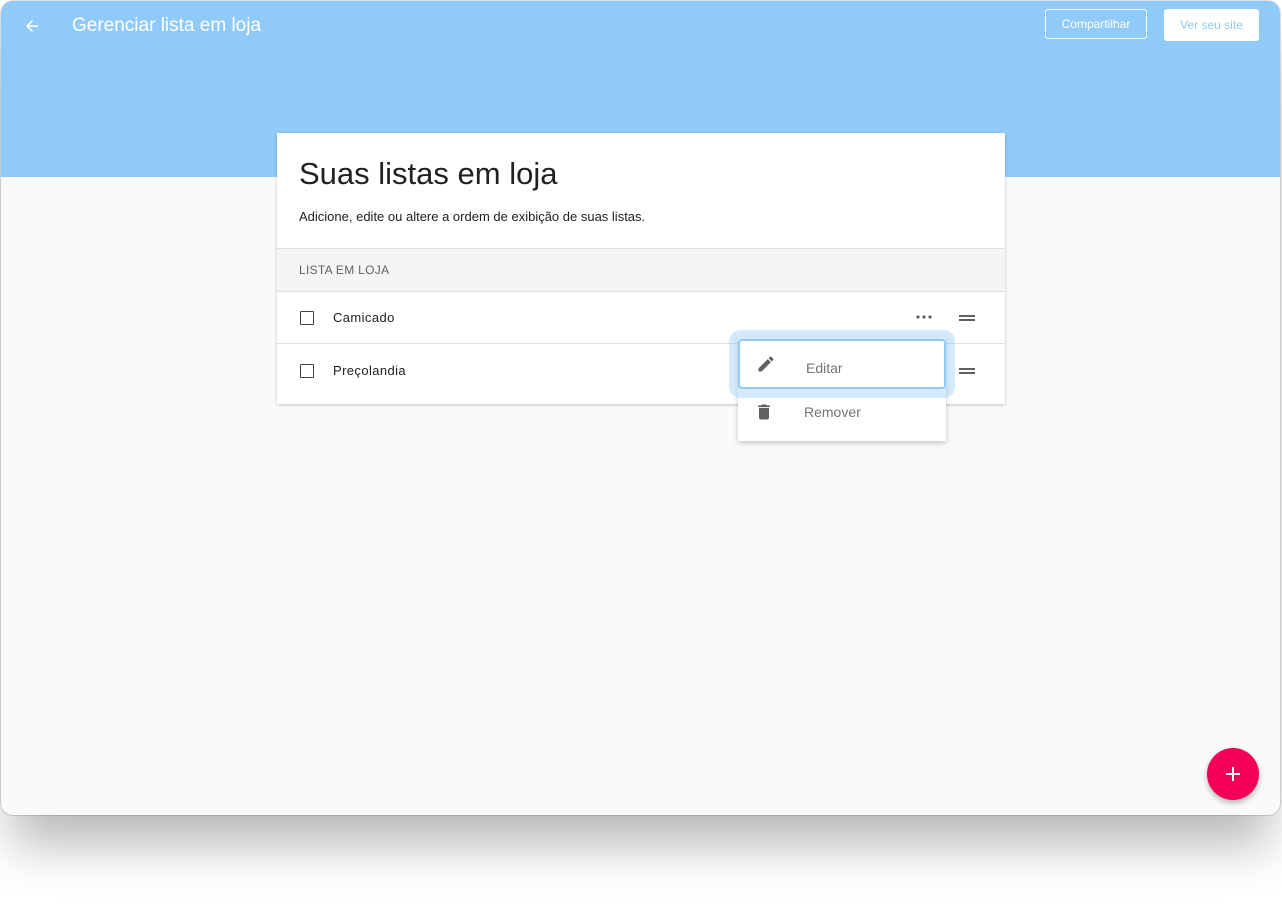 Image resolution: width=1282 pixels, height=917 pixels. I want to click on back-button, so click(32, 26).